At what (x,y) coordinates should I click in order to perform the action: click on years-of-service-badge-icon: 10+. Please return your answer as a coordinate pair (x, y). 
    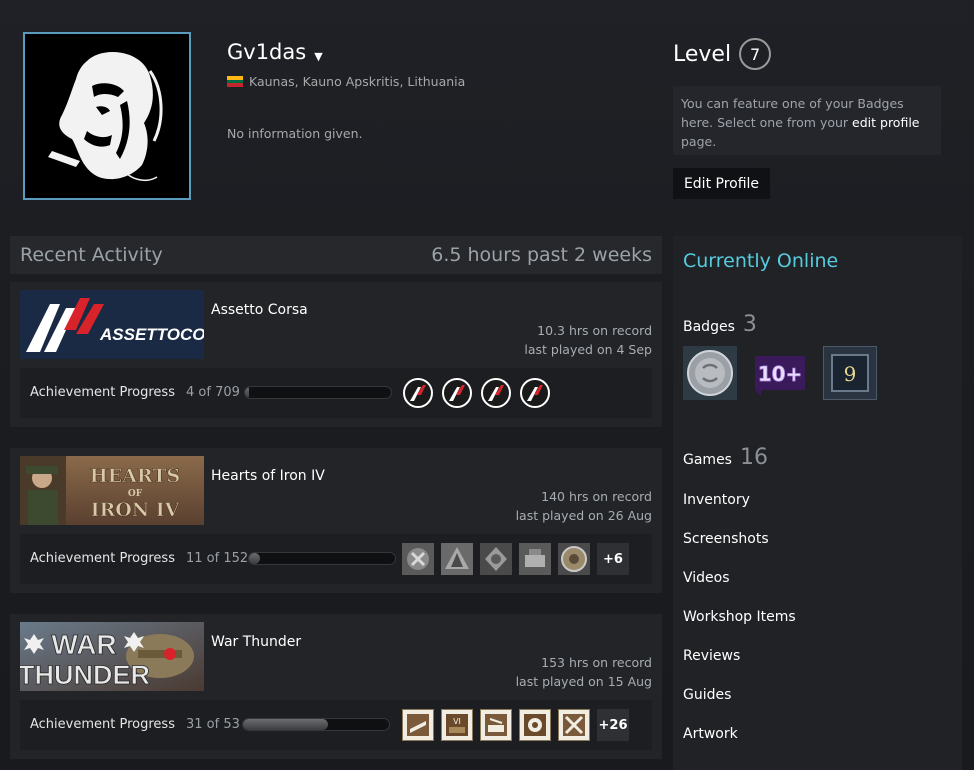
    Looking at the image, I should click on (780, 376).